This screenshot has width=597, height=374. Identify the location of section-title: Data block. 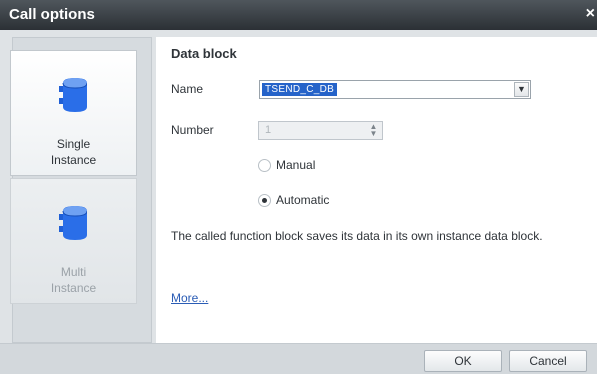
(204, 53).